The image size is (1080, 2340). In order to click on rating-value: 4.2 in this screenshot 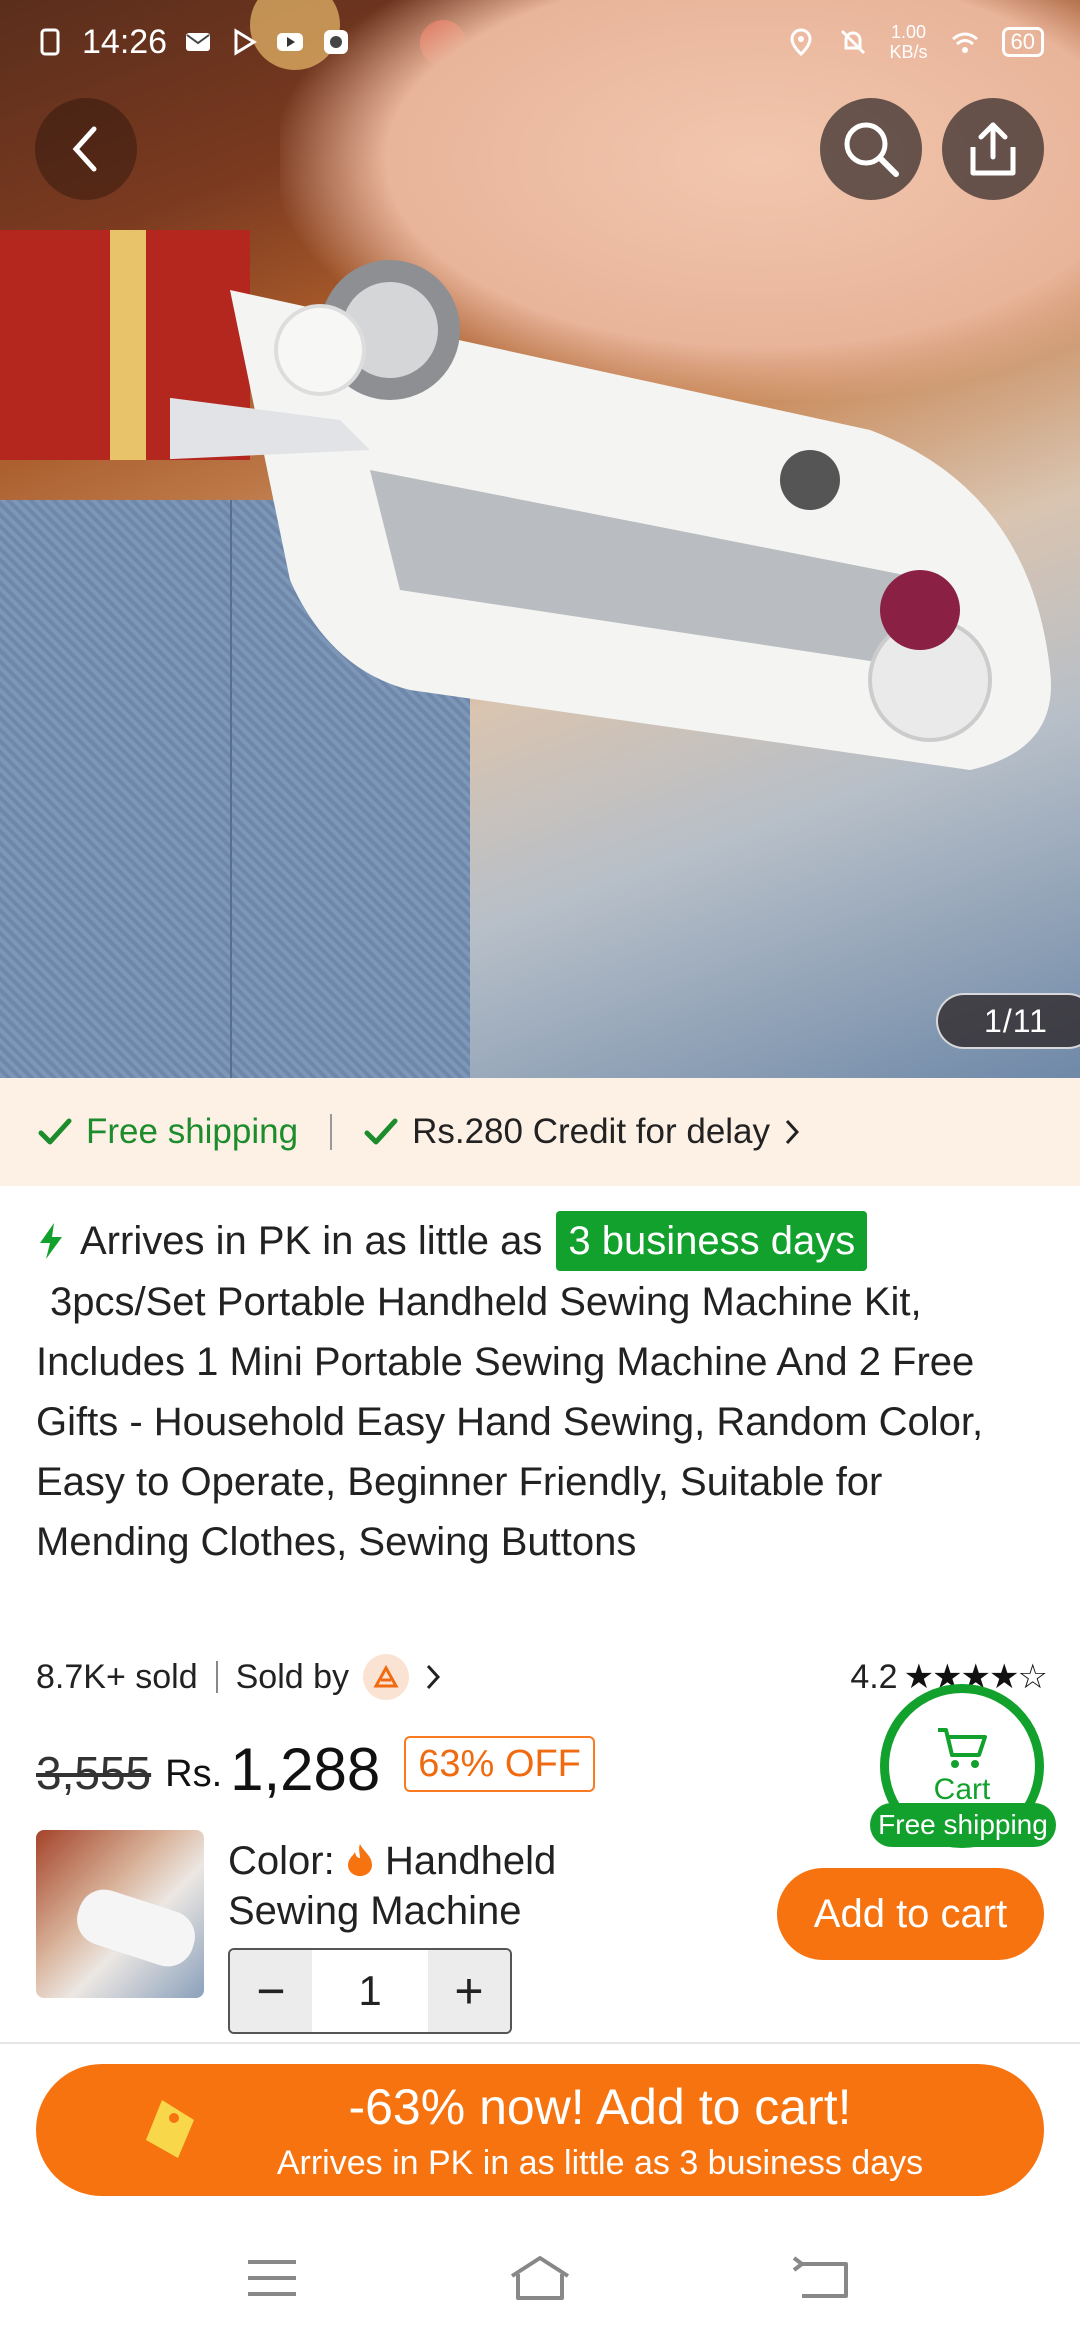, I will do `click(874, 1676)`.